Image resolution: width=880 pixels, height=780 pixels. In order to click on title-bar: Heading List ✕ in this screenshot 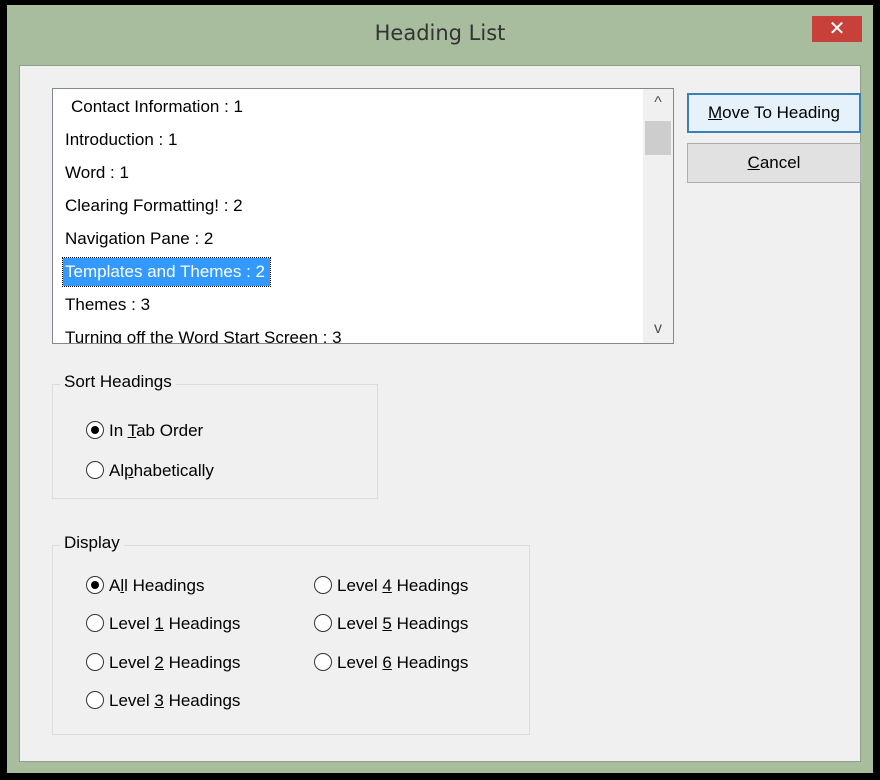, I will do `click(440, 35)`.